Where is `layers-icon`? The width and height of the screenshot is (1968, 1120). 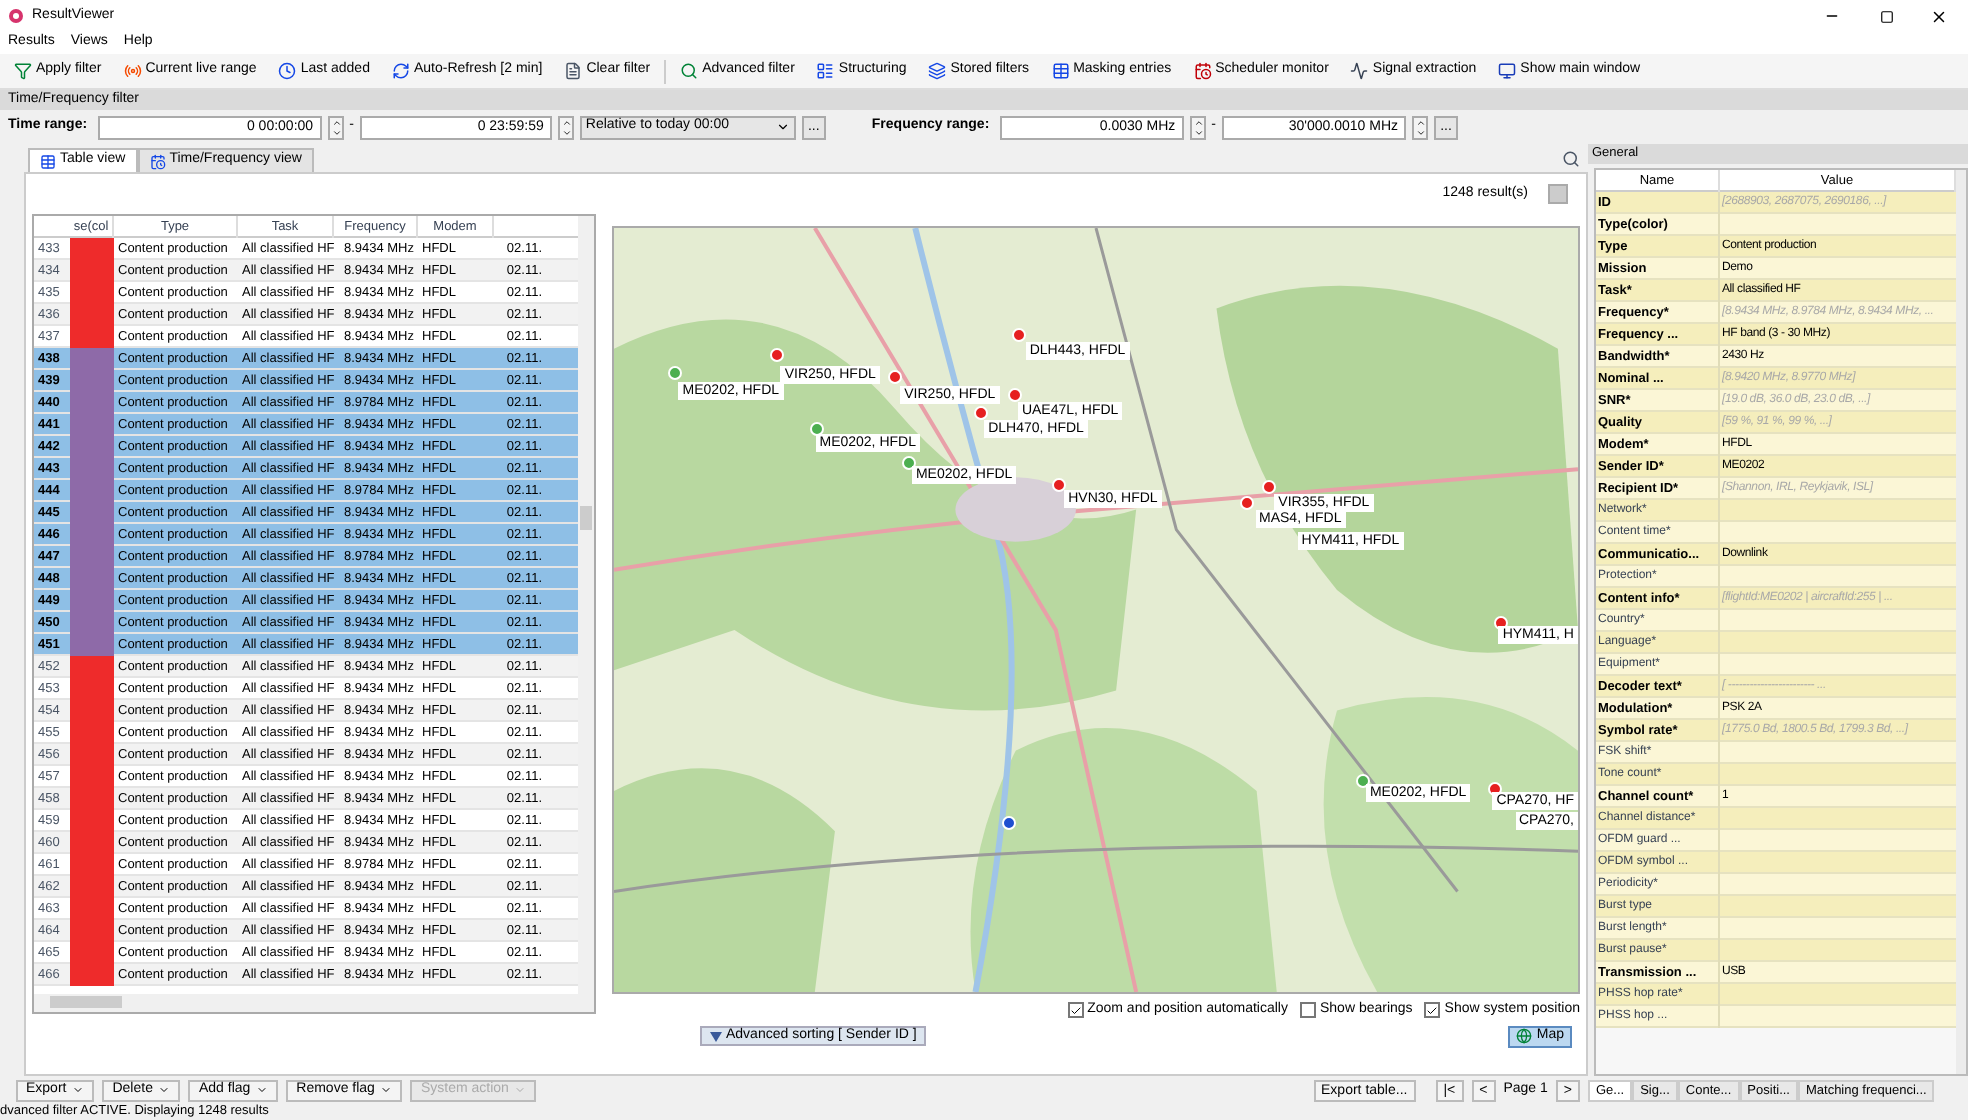
layers-icon is located at coordinates (937, 71).